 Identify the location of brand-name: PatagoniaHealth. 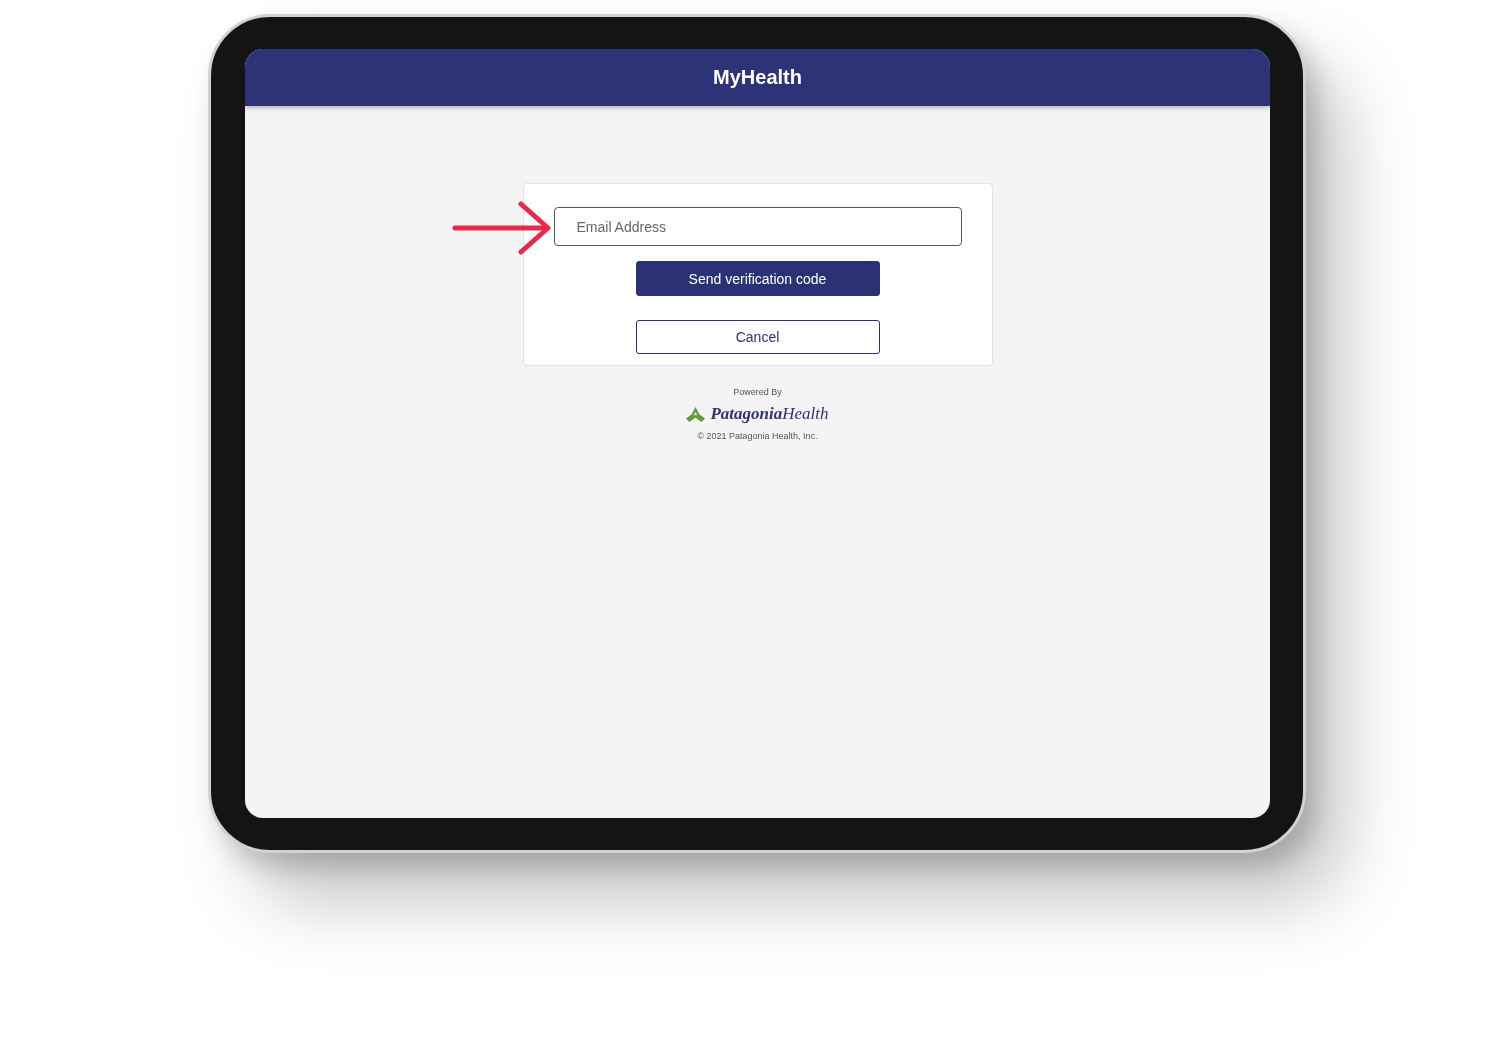
(769, 414).